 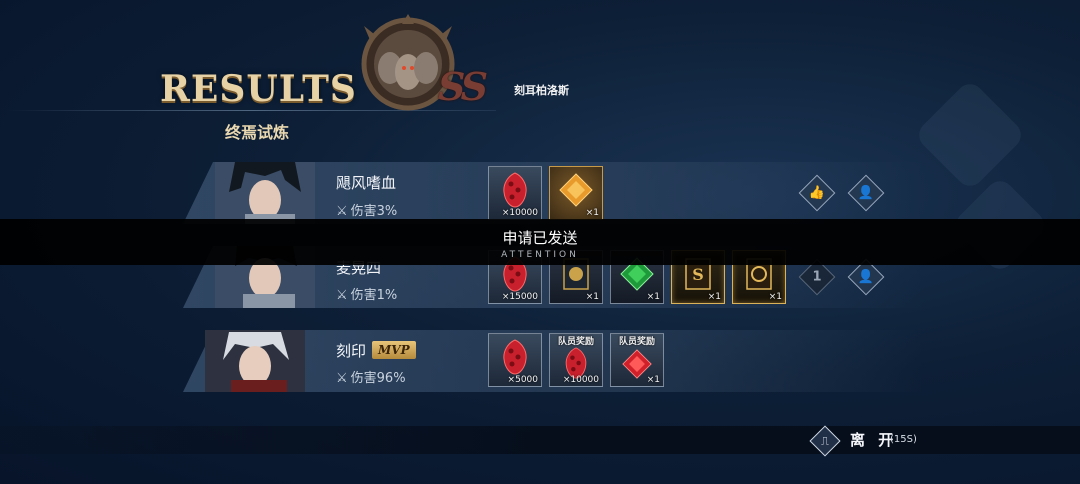 I want to click on reward-item: 队员奖励 ×1, so click(x=637, y=360).